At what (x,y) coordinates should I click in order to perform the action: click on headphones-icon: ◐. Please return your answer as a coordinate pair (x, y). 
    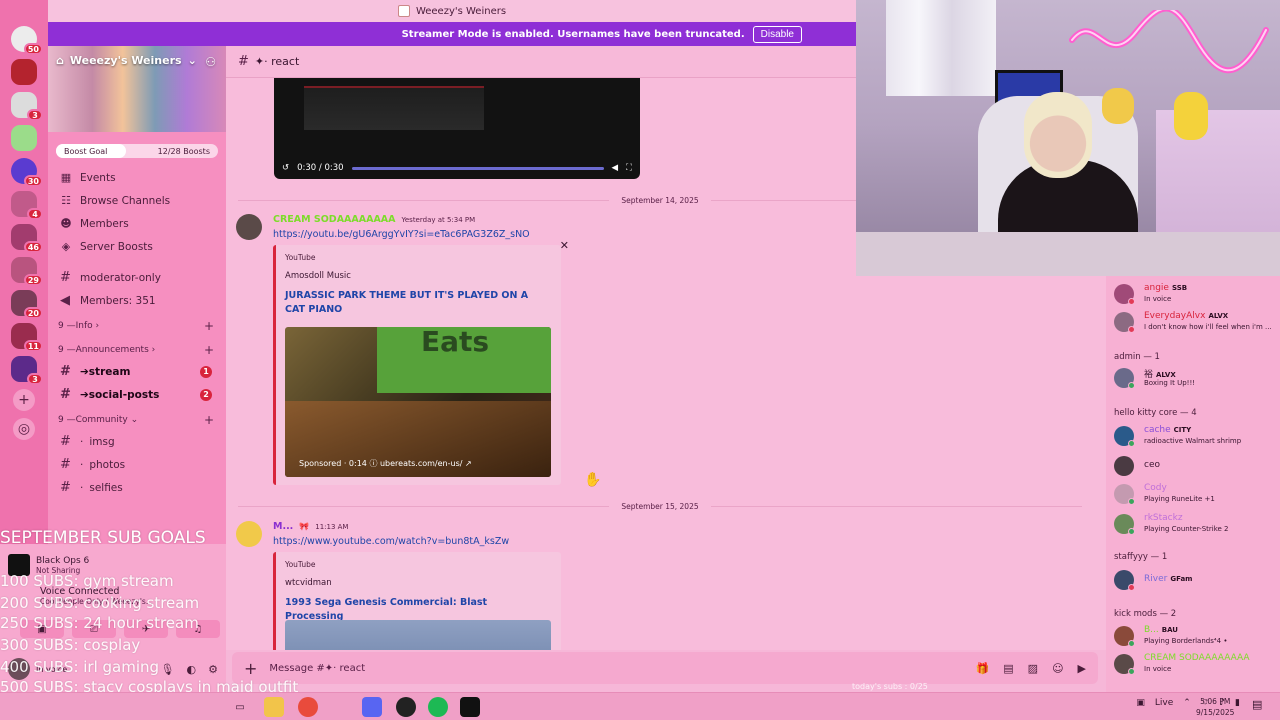
    Looking at the image, I should click on (192, 669).